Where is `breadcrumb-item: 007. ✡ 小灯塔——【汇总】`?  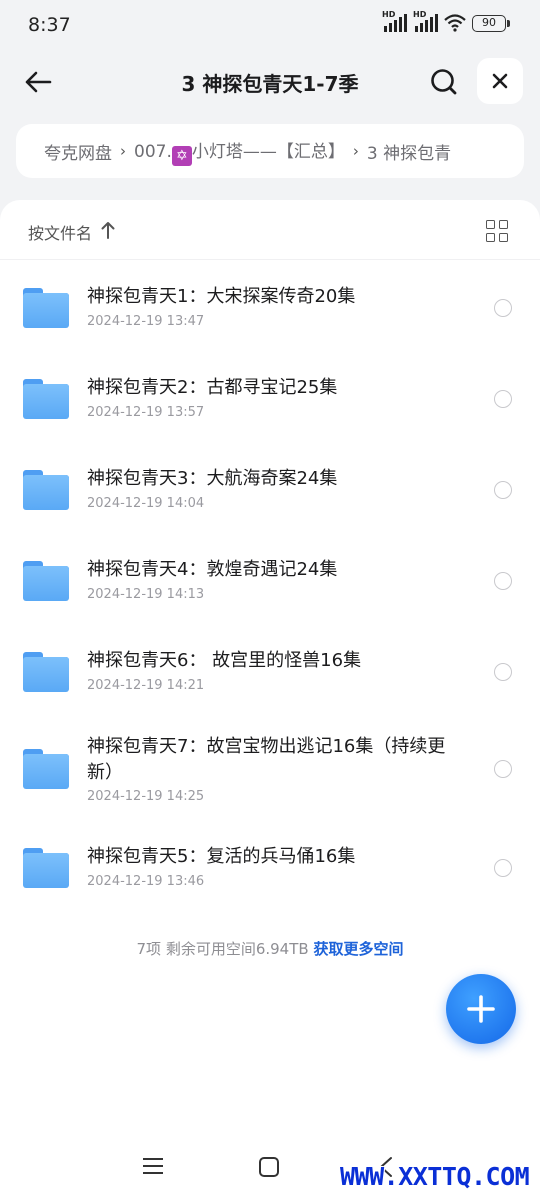 breadcrumb-item: 007. ✡ 小灯塔——【汇总】 is located at coordinates (239, 151).